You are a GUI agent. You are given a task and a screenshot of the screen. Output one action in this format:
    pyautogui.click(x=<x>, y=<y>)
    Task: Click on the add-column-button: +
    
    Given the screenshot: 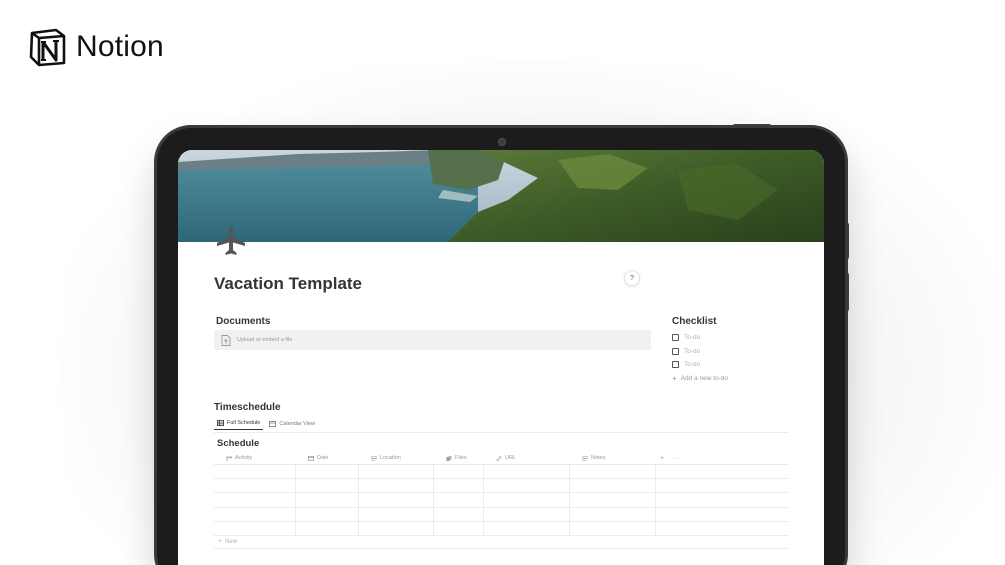 What is the action you would take?
    pyautogui.click(x=662, y=458)
    